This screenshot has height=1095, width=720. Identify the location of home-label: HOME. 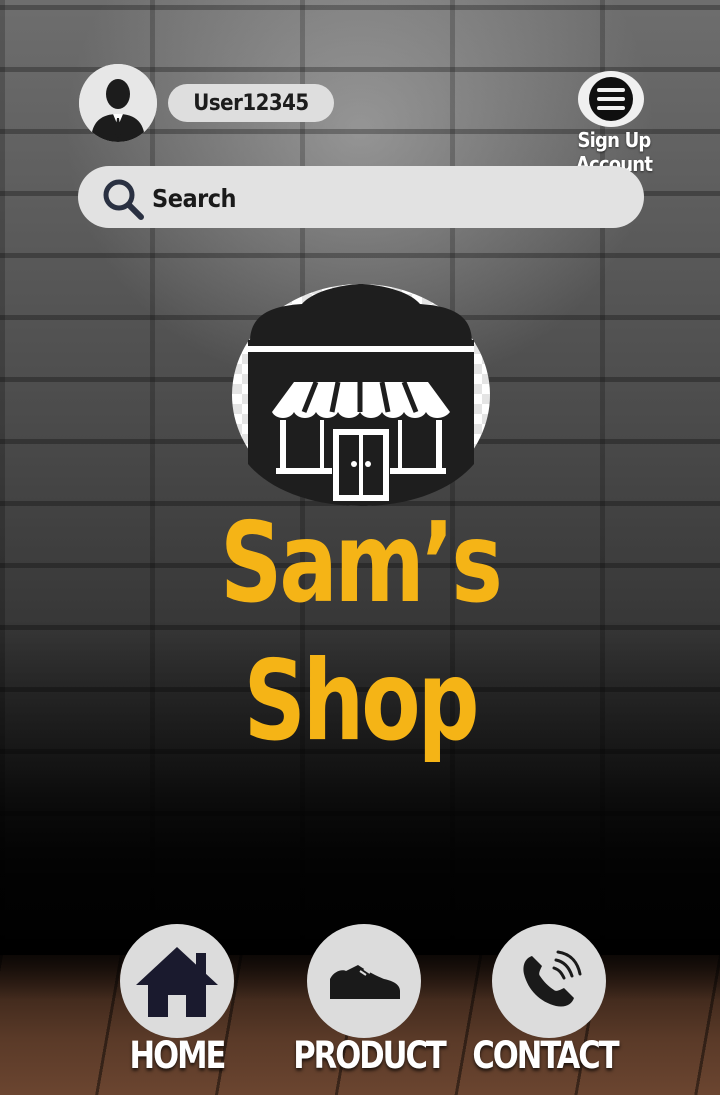
(177, 1056).